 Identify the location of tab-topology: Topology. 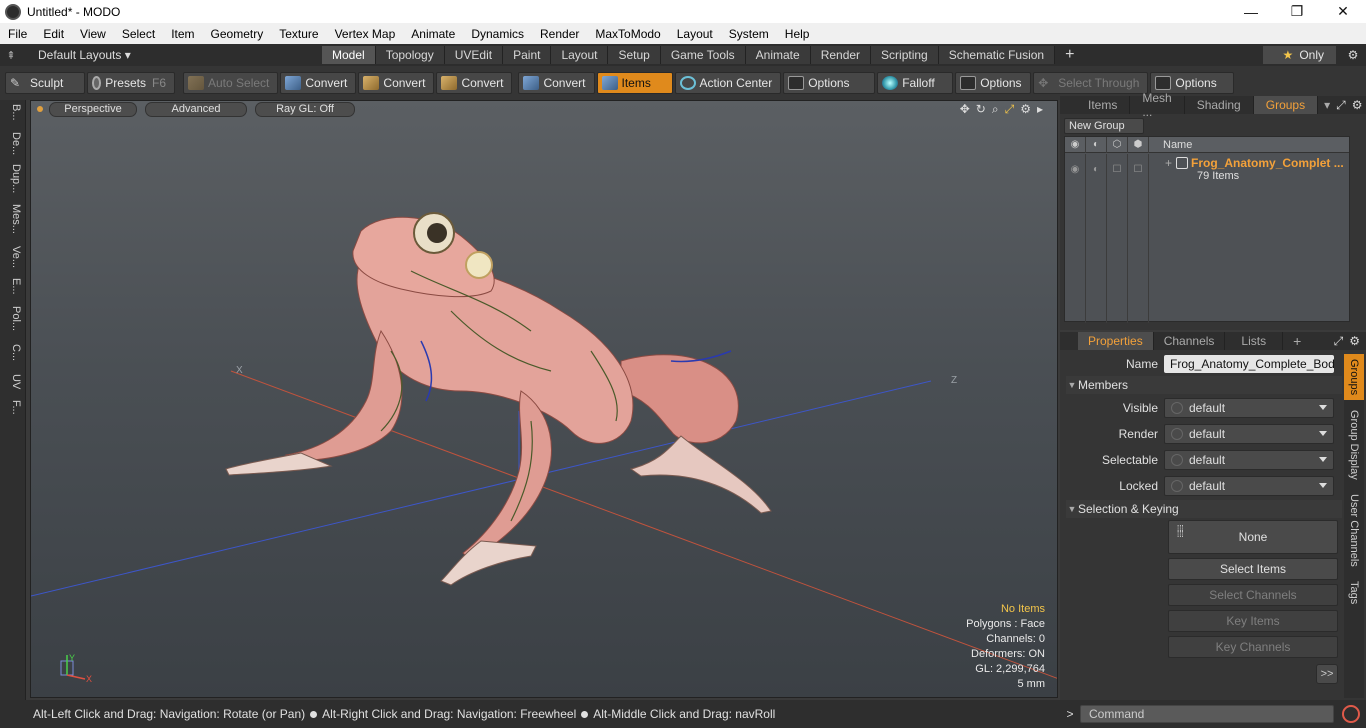
(410, 55).